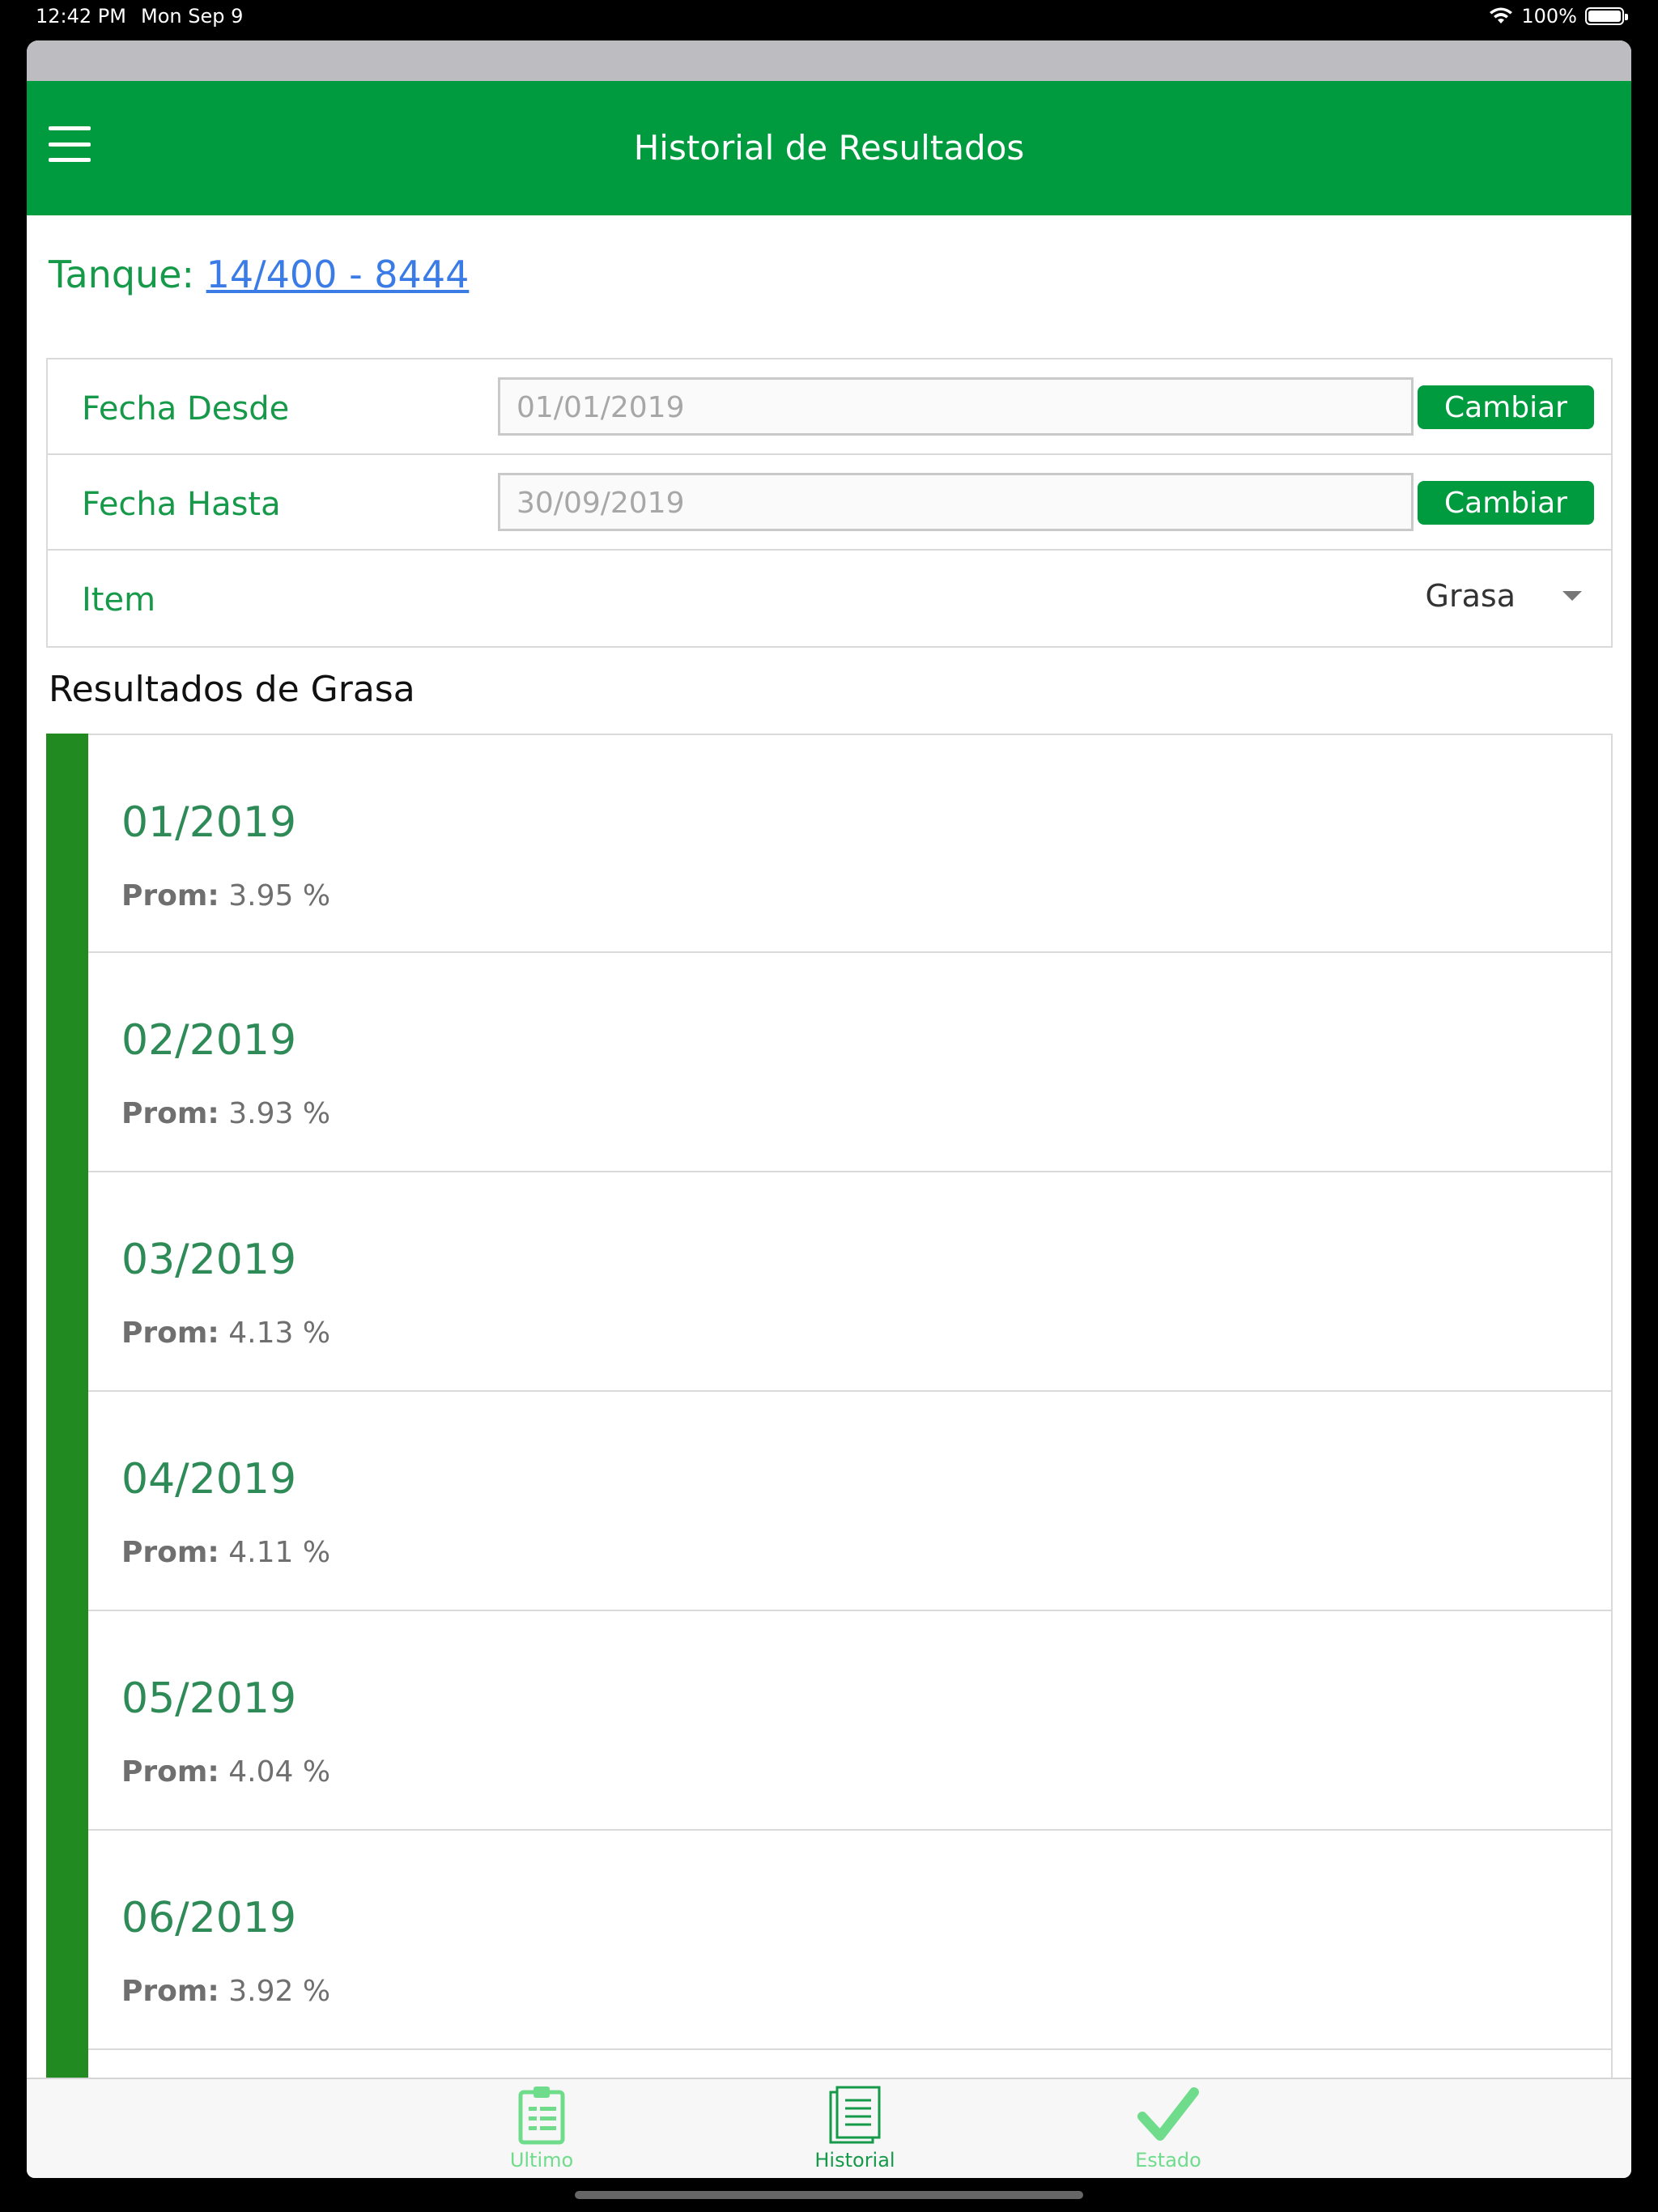 Image resolution: width=1658 pixels, height=2212 pixels. What do you see at coordinates (279, 895) in the screenshot?
I see `prom-value: 3.95 %` at bounding box center [279, 895].